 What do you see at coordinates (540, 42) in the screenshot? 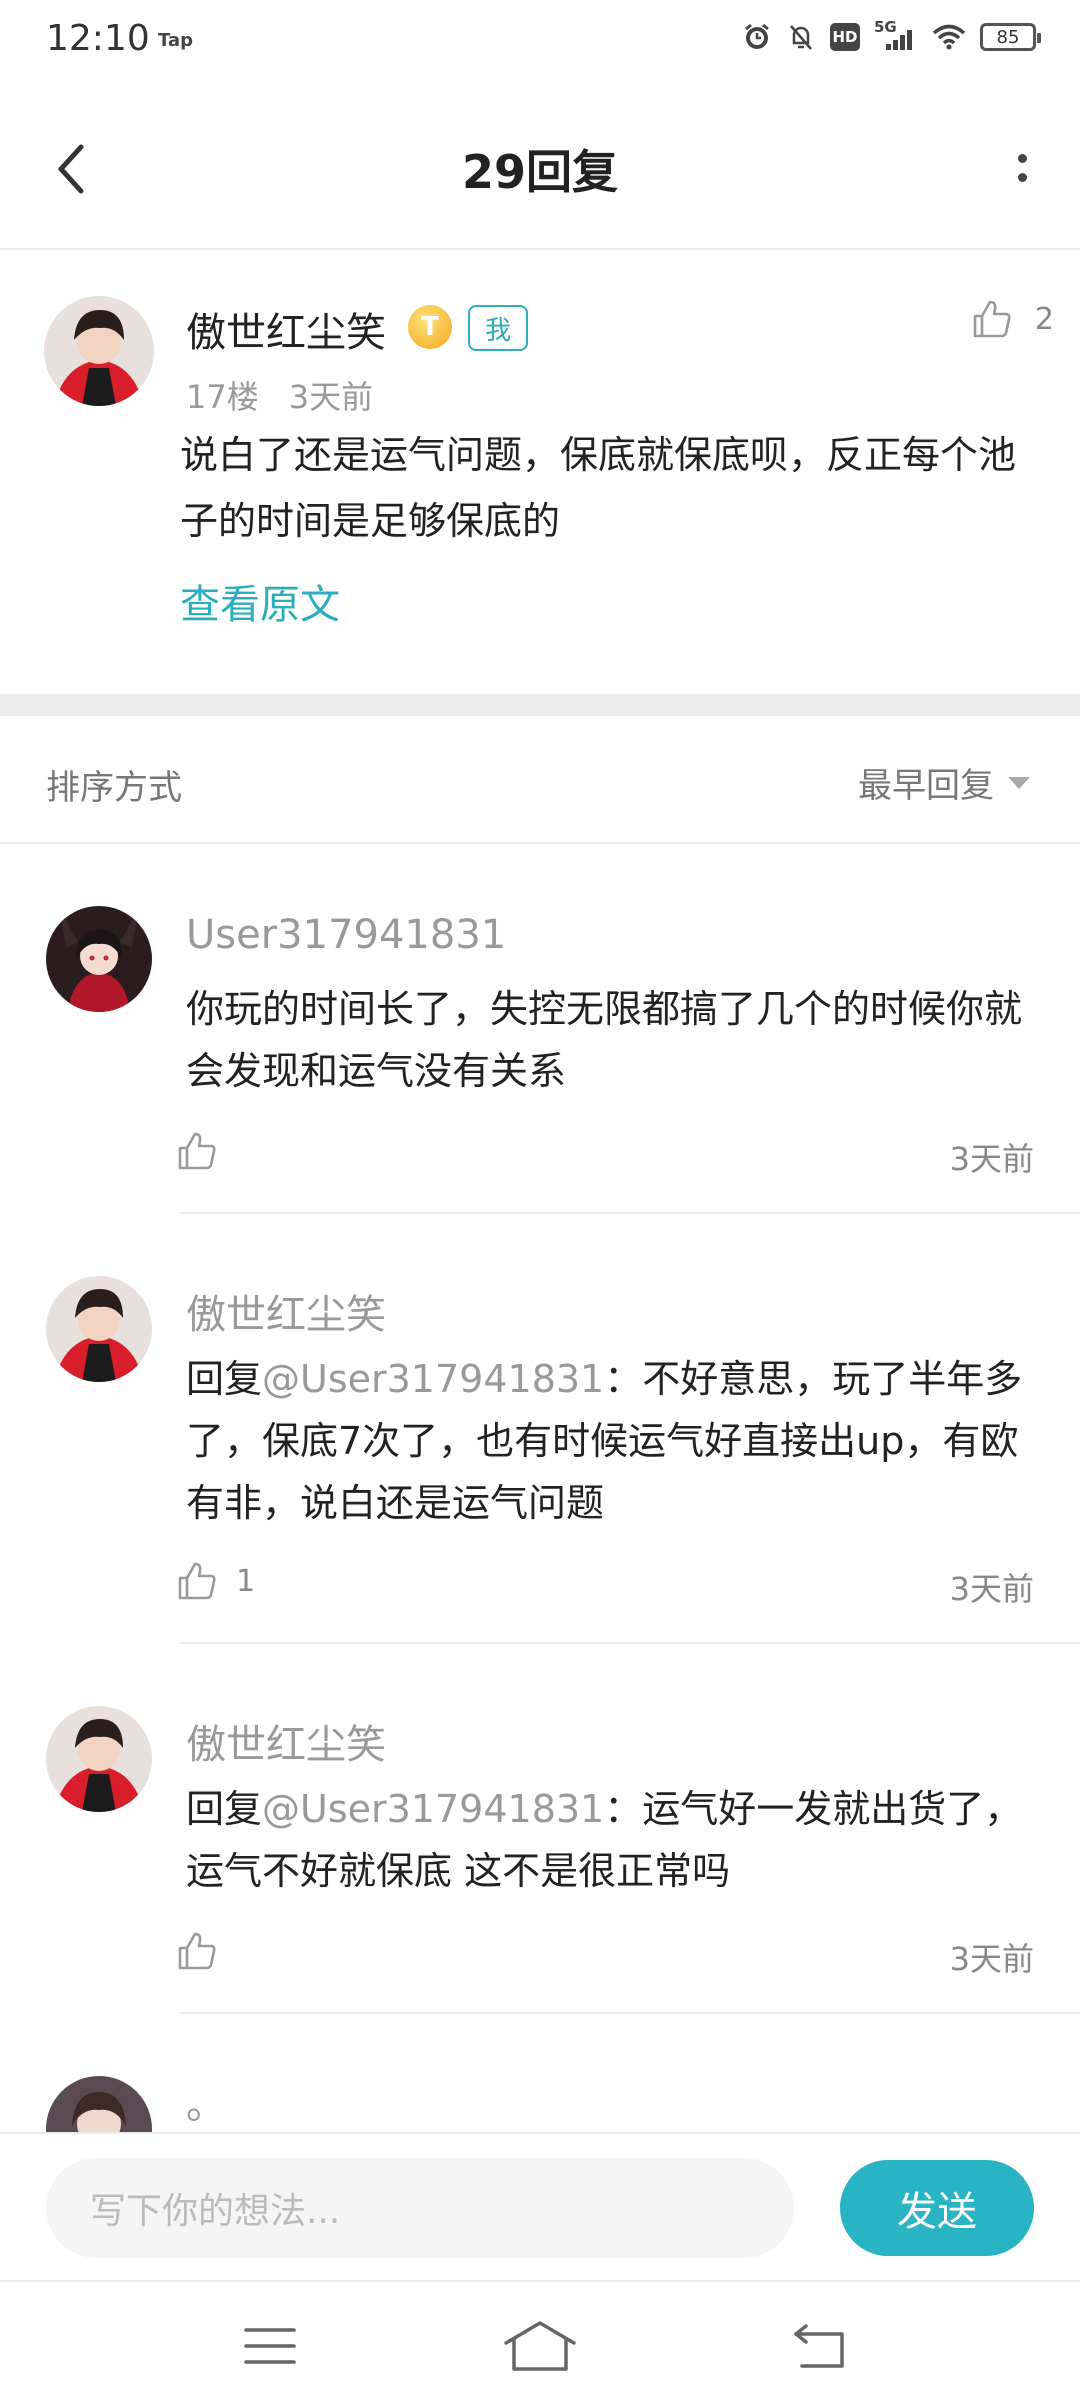
I see `status-bar: 12:10 Tap HD 5G 85` at bounding box center [540, 42].